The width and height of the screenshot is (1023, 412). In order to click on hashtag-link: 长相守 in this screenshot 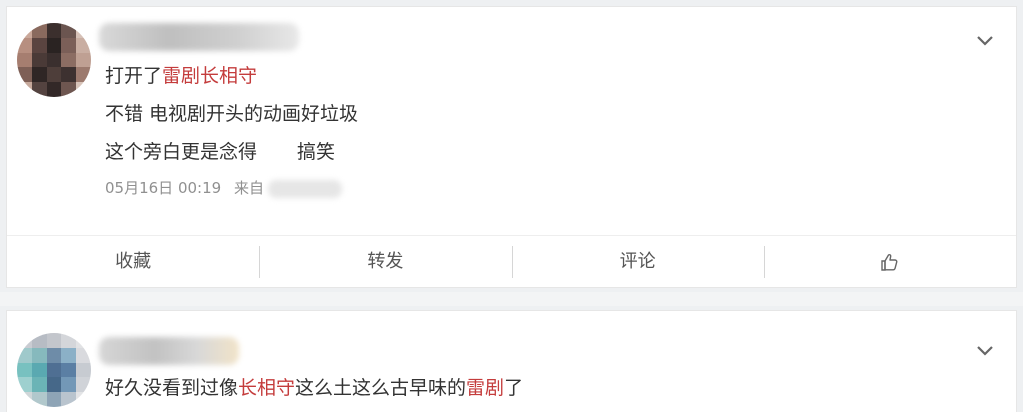, I will do `click(266, 388)`.